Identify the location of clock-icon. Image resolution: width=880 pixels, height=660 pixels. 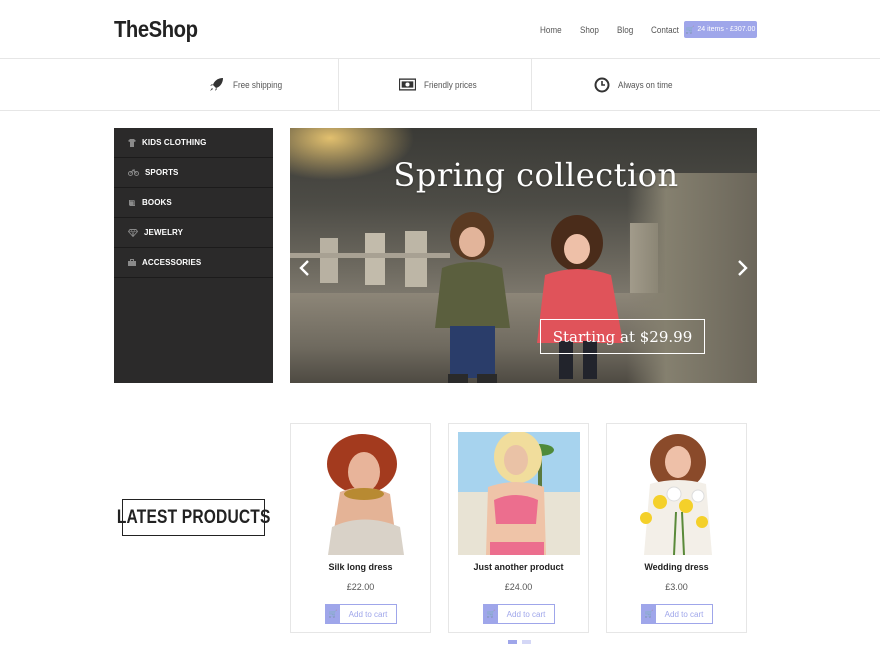
(601, 84).